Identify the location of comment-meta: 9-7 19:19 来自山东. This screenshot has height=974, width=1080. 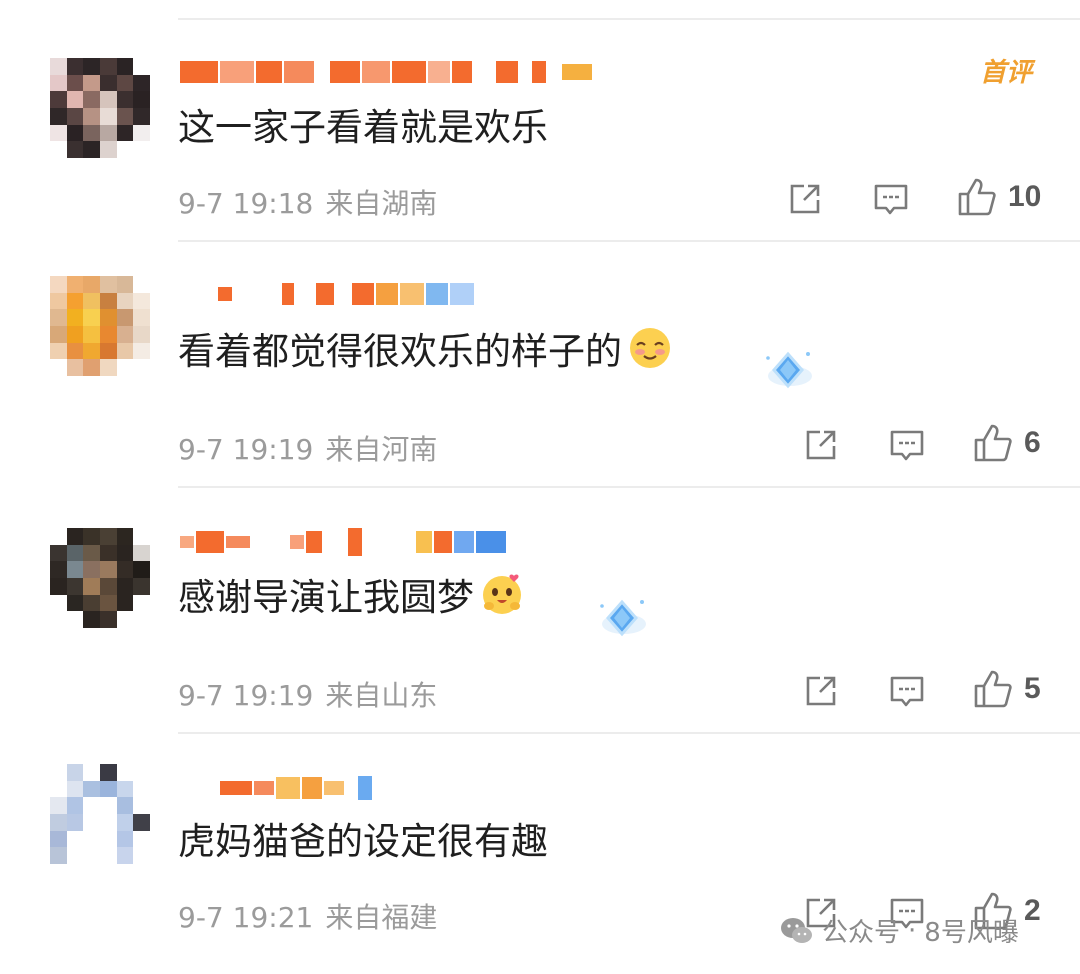
(307, 694).